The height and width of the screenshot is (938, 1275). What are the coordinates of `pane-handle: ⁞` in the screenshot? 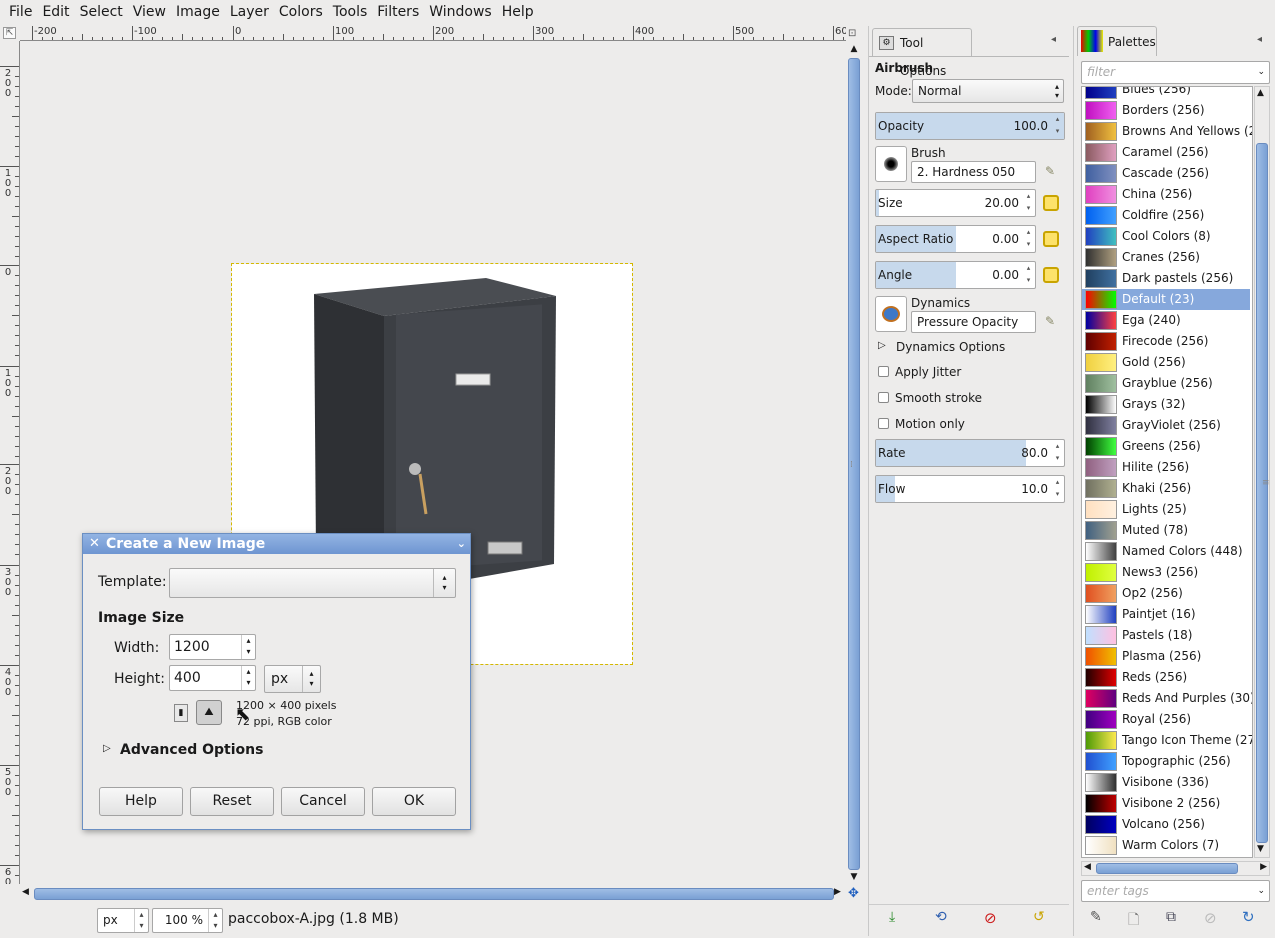 It's located at (853, 465).